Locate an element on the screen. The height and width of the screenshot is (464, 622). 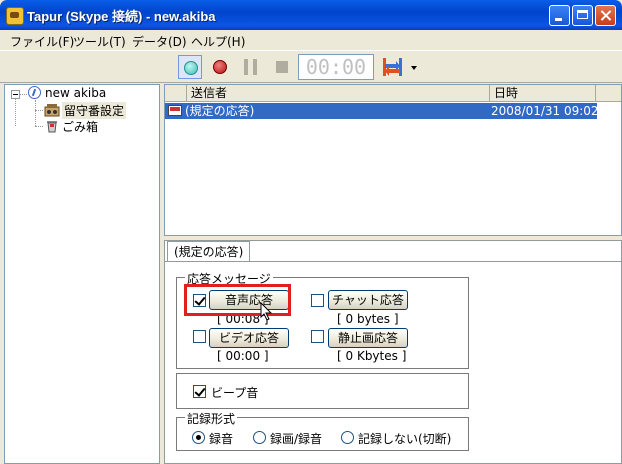
answering-machine-icon is located at coordinates (52, 110).